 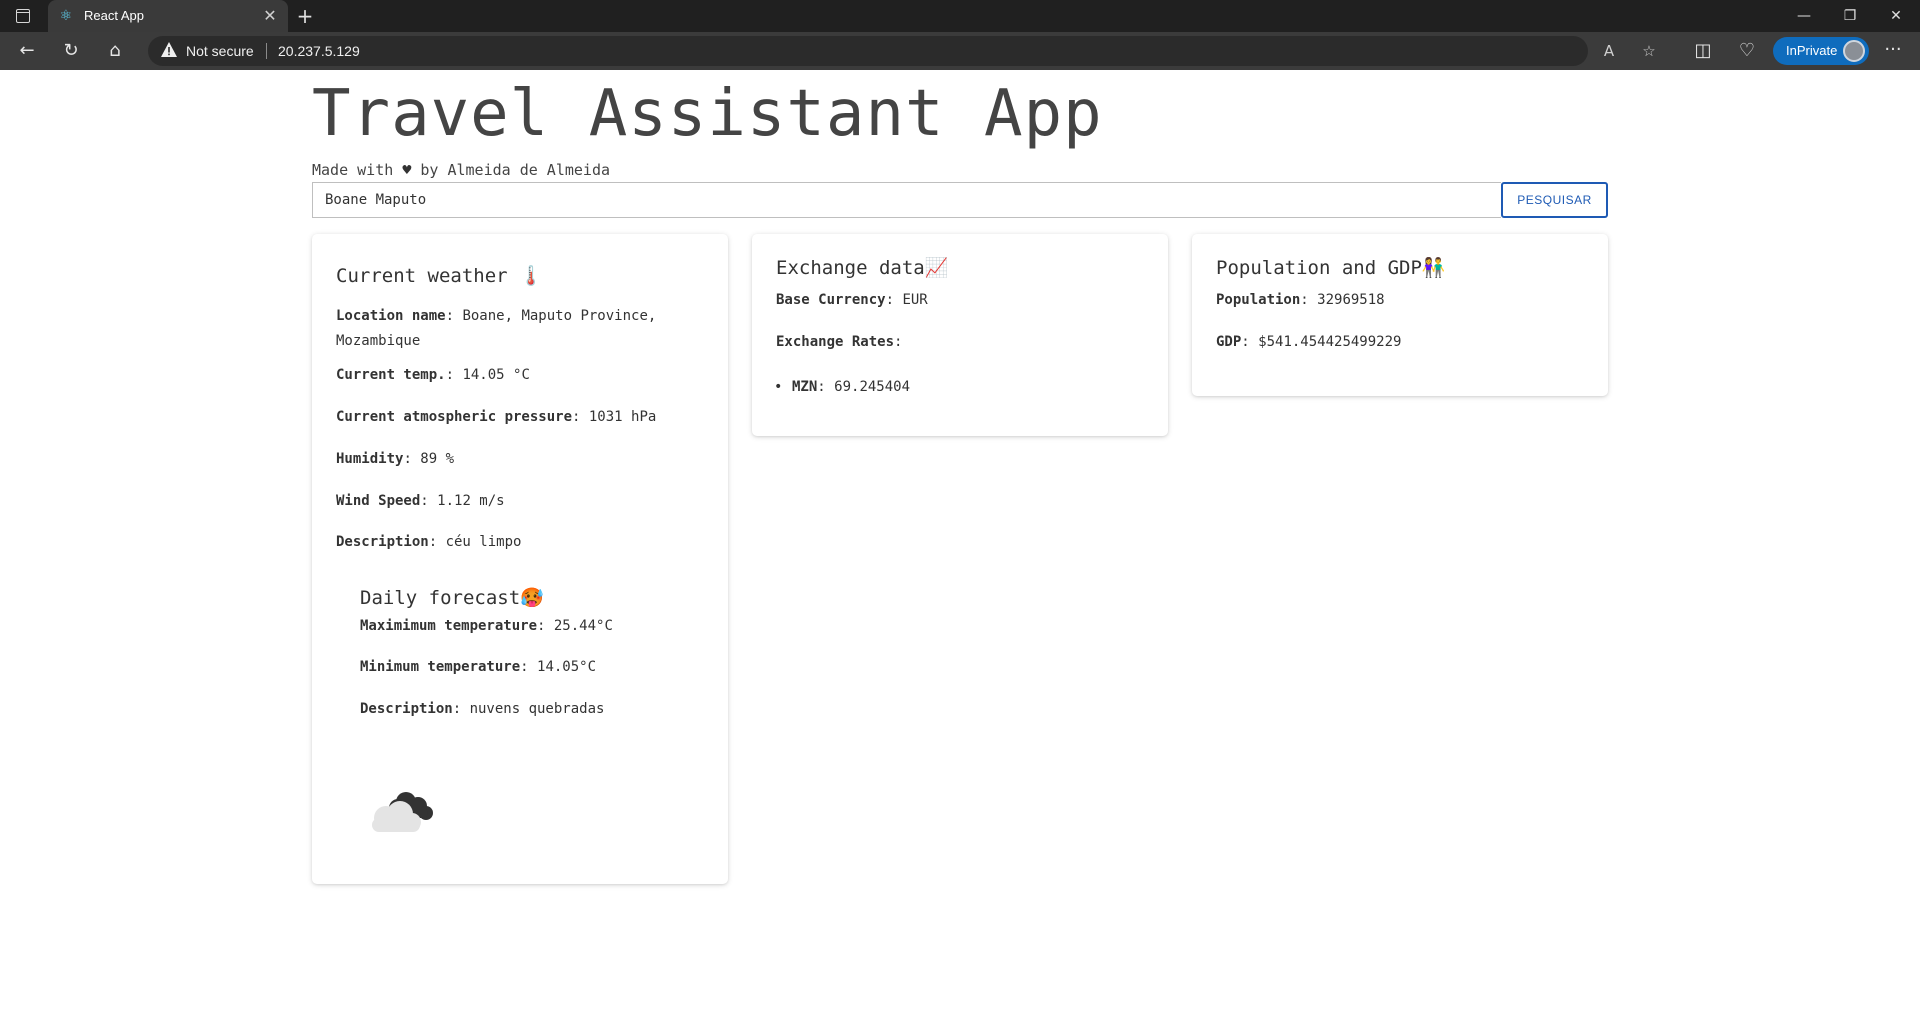 What do you see at coordinates (622, 417) in the screenshot?
I see `pressure-value: 1031 hPa` at bounding box center [622, 417].